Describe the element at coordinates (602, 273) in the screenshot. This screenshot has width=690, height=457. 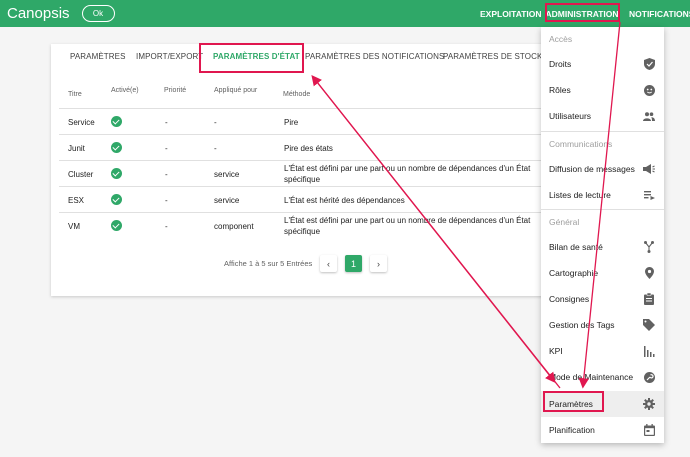
I see `menu-item-cartographie: Cartographie` at that location.